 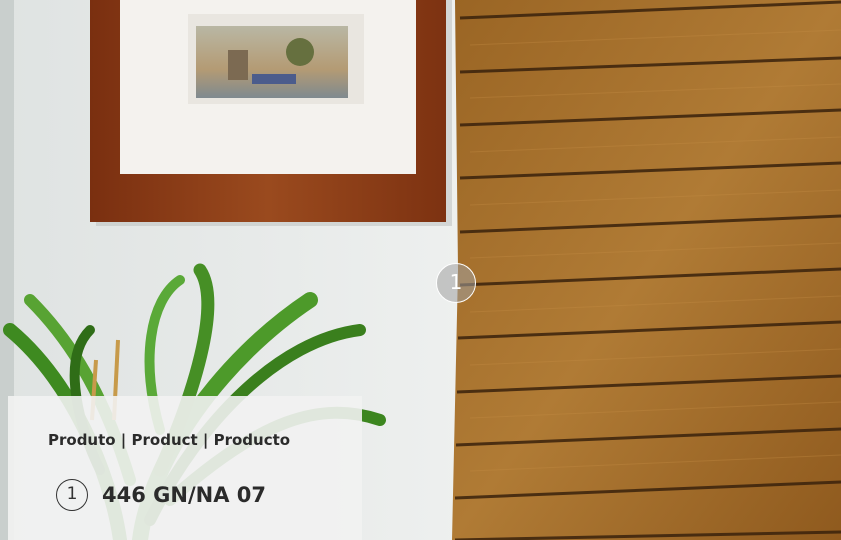 What do you see at coordinates (274, 79) in the screenshot?
I see `painting-ship` at bounding box center [274, 79].